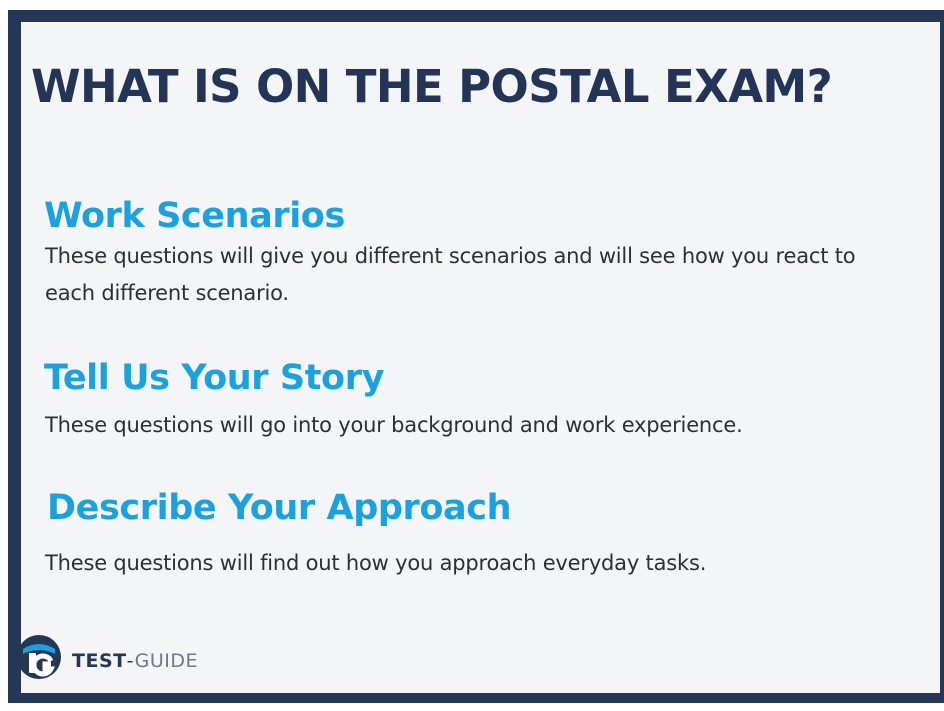  What do you see at coordinates (166, 661) in the screenshot?
I see `brand-name-part2: GUIDE` at bounding box center [166, 661].